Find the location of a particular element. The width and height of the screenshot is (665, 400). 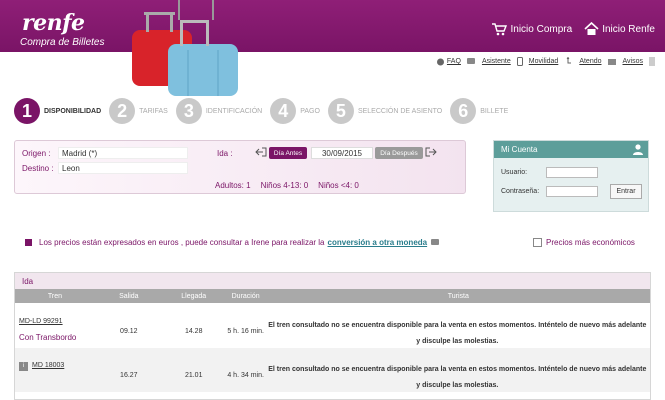

inicio-renfe-link: Inicio Renfe is located at coordinates (619, 29).